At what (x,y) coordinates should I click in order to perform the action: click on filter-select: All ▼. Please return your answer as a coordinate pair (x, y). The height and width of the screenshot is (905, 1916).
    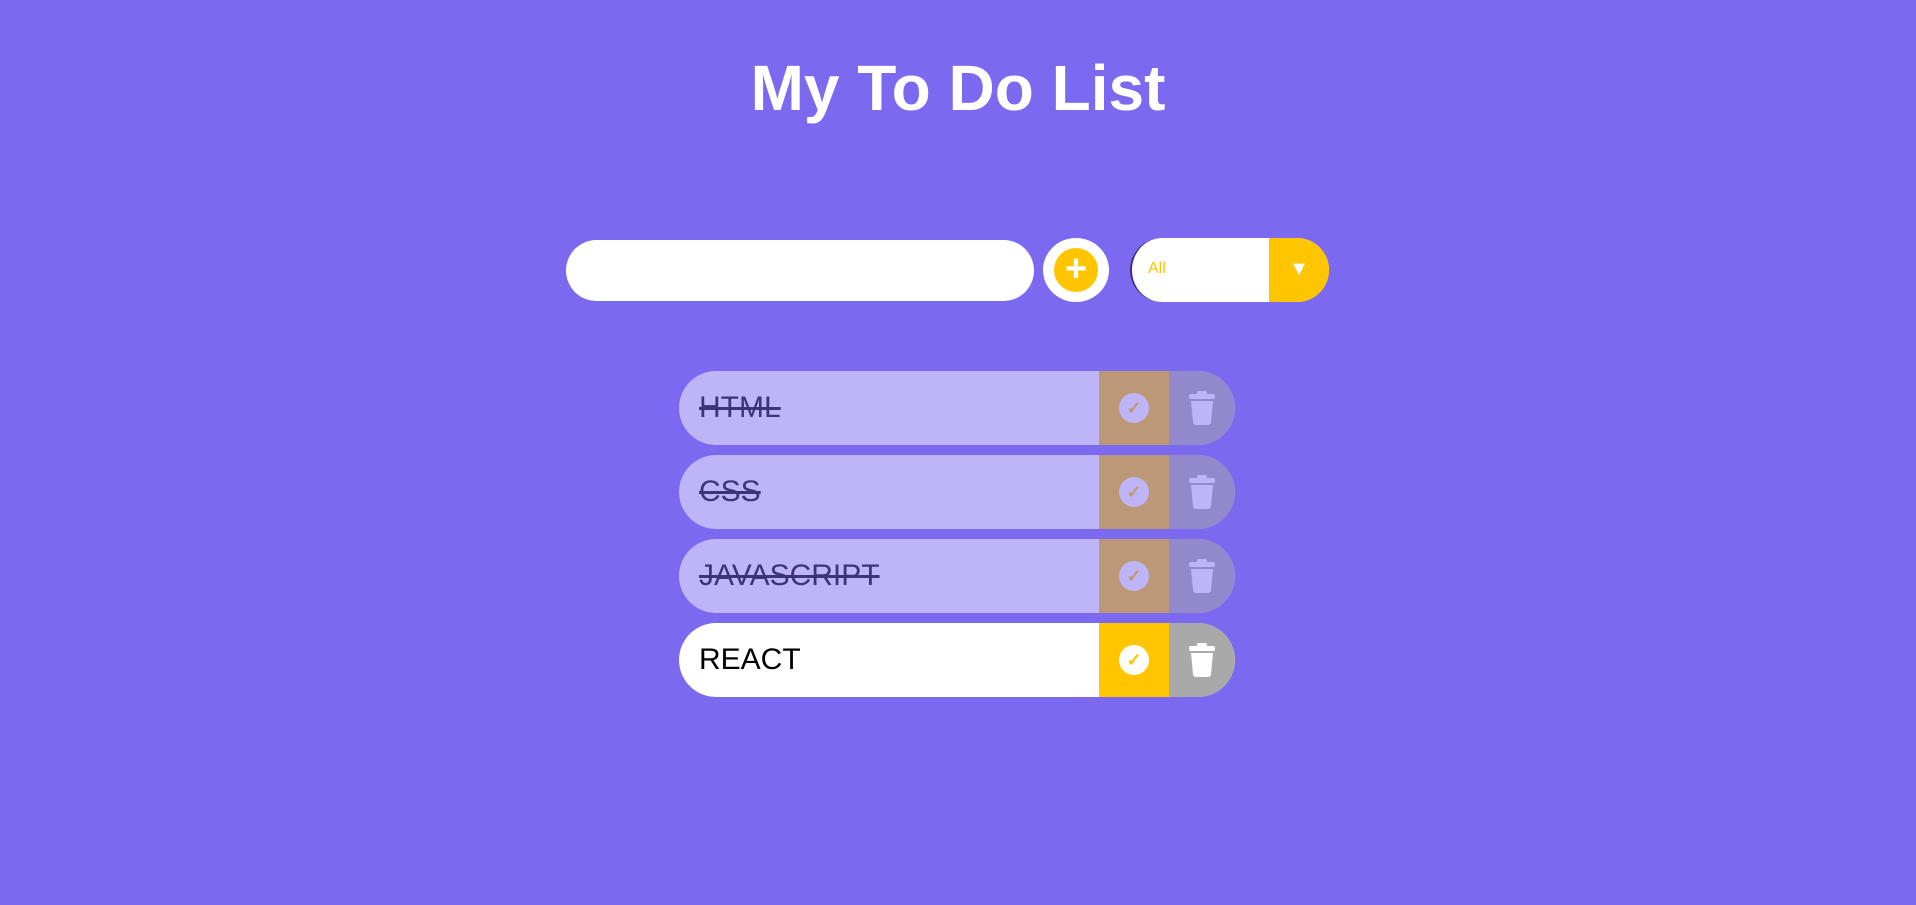
    Looking at the image, I should click on (1229, 270).